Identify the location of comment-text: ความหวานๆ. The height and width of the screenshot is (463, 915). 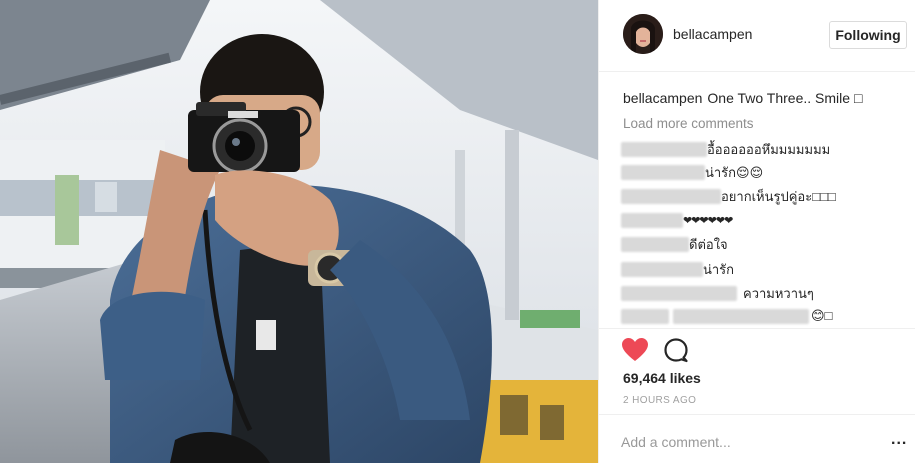
(778, 293).